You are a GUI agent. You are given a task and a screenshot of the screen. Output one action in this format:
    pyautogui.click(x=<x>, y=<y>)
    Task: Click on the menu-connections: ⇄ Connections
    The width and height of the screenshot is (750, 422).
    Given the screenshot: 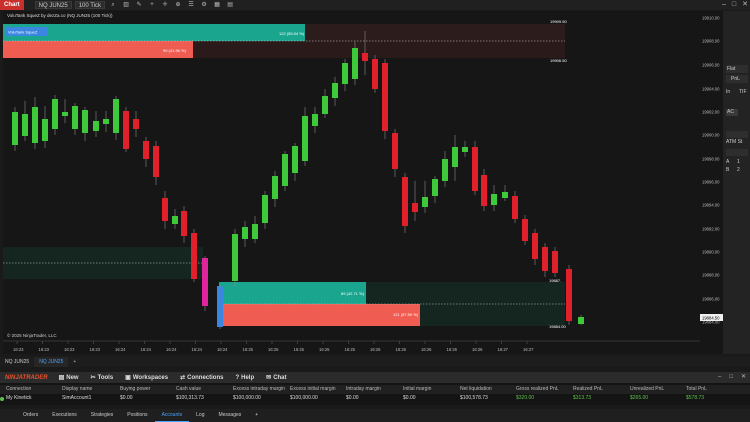 What is the action you would take?
    pyautogui.click(x=201, y=378)
    